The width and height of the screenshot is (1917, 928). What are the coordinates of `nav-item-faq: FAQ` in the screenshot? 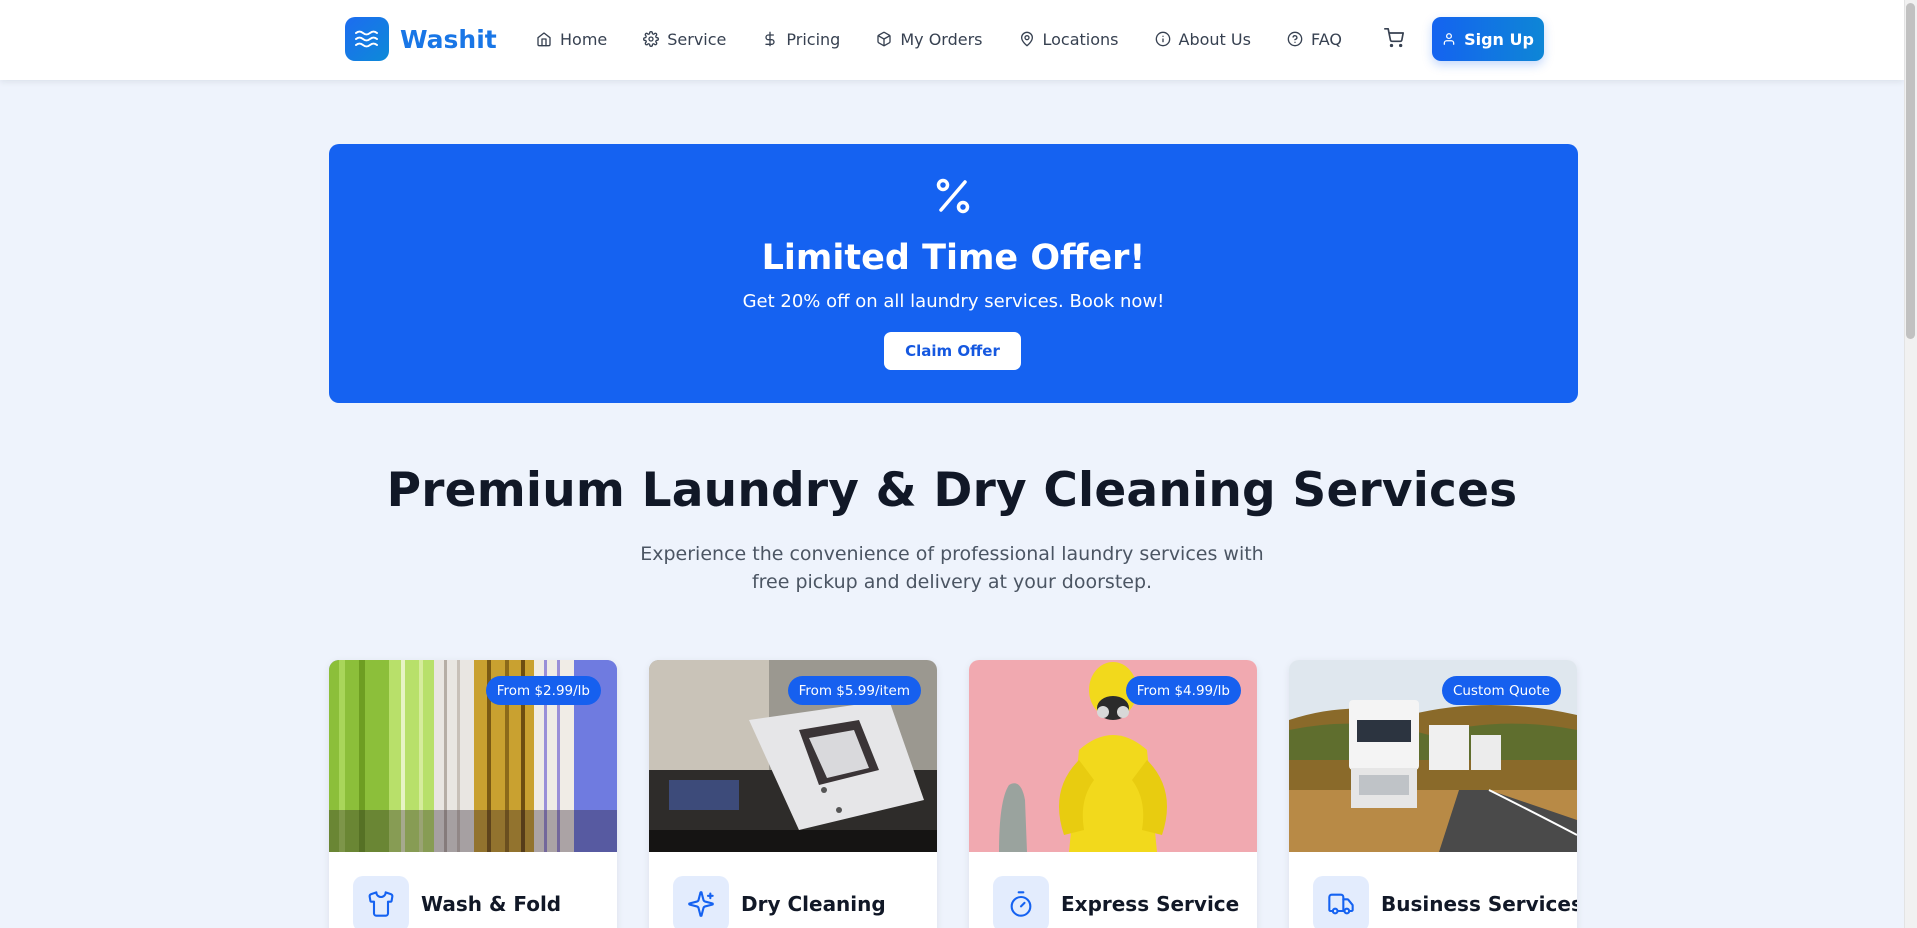 It's located at (1314, 39).